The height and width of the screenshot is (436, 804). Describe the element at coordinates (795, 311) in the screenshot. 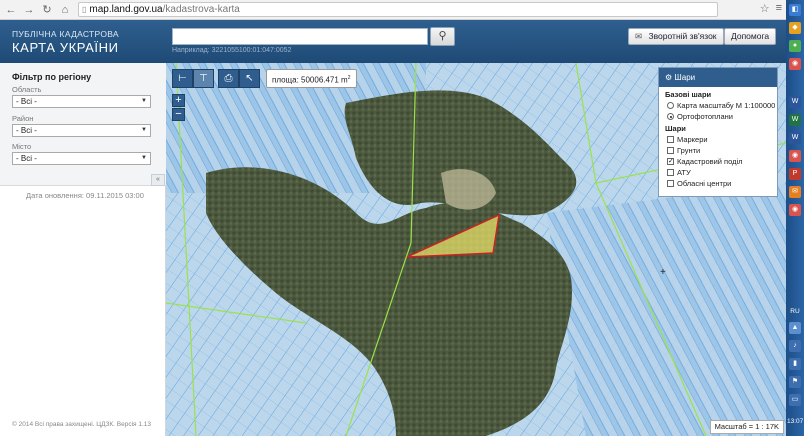

I see `language-indicator: RU` at that location.